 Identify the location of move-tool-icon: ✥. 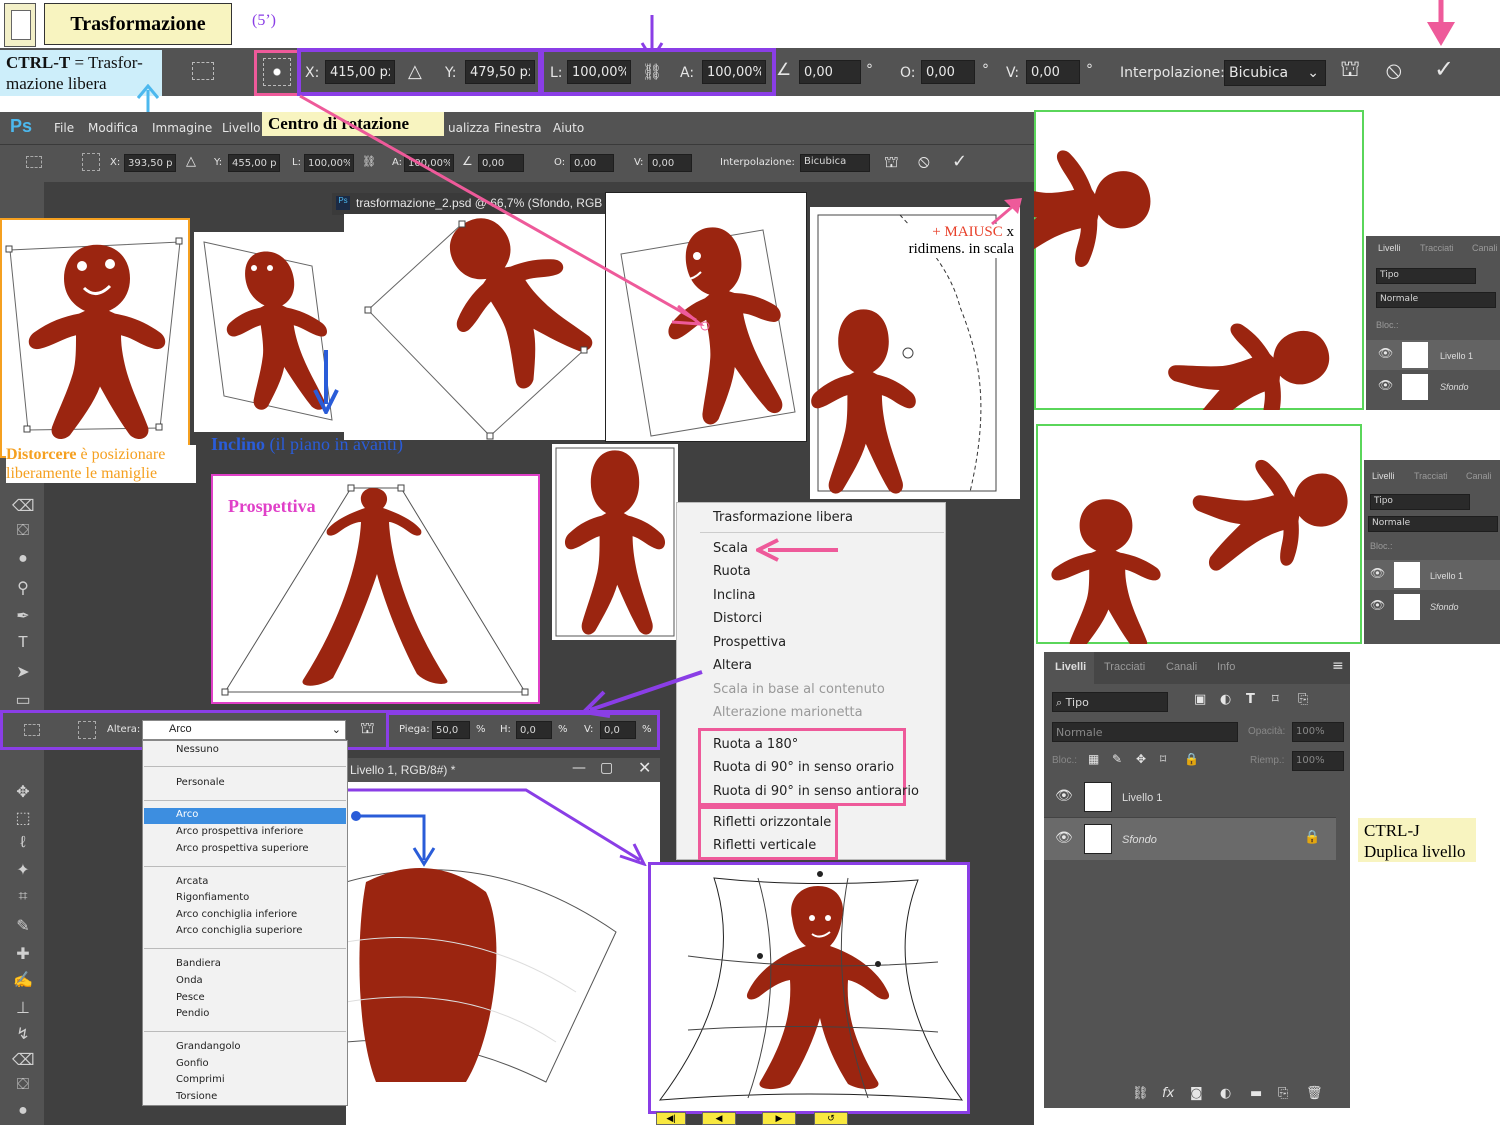
(23, 792).